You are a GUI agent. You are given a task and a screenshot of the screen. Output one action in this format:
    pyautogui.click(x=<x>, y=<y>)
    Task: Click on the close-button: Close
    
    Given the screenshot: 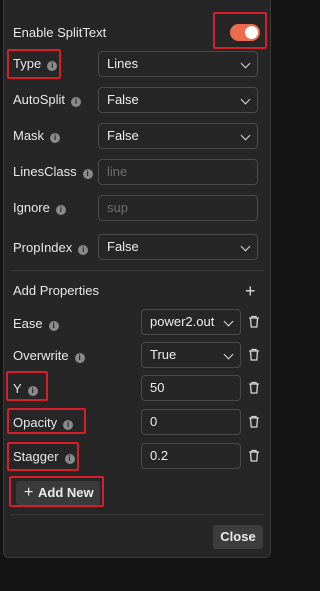 What is the action you would take?
    pyautogui.click(x=238, y=537)
    